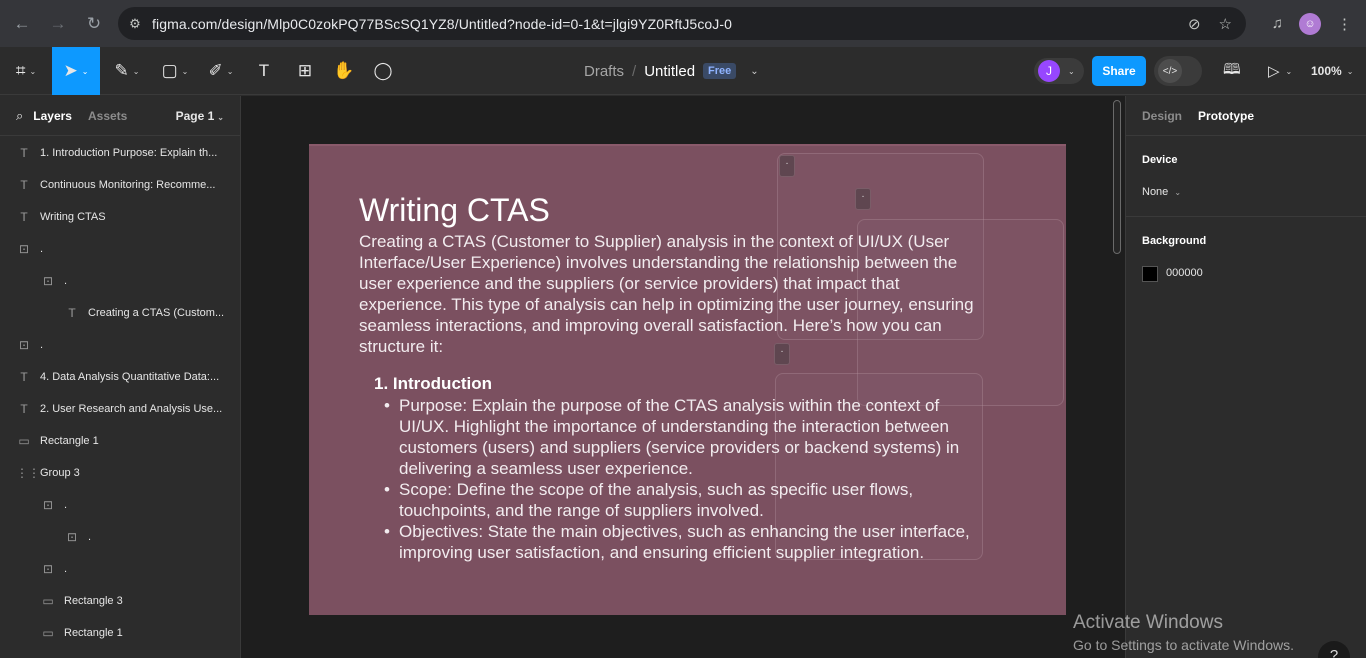 The width and height of the screenshot is (1366, 658). I want to click on user-menu: J ⌄, so click(1059, 71).